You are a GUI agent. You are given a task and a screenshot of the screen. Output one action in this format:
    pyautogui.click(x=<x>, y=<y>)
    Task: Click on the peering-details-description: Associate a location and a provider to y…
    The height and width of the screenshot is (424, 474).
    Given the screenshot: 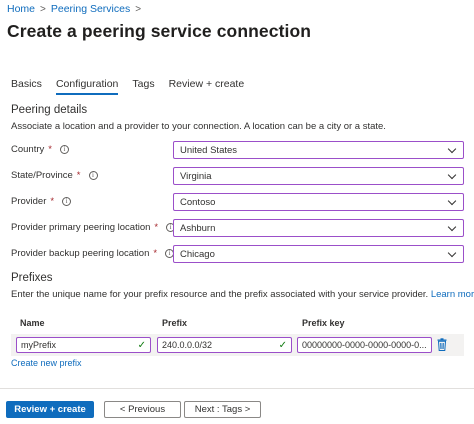 What is the action you would take?
    pyautogui.click(x=198, y=126)
    